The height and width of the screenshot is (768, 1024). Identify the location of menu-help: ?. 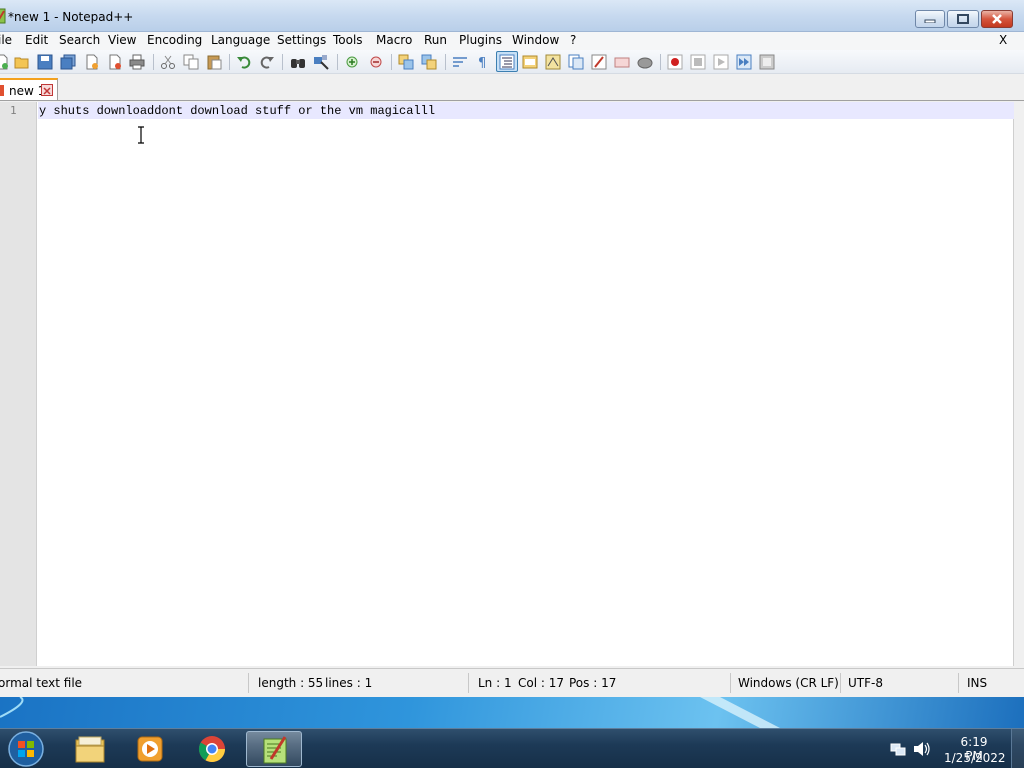
(573, 40).